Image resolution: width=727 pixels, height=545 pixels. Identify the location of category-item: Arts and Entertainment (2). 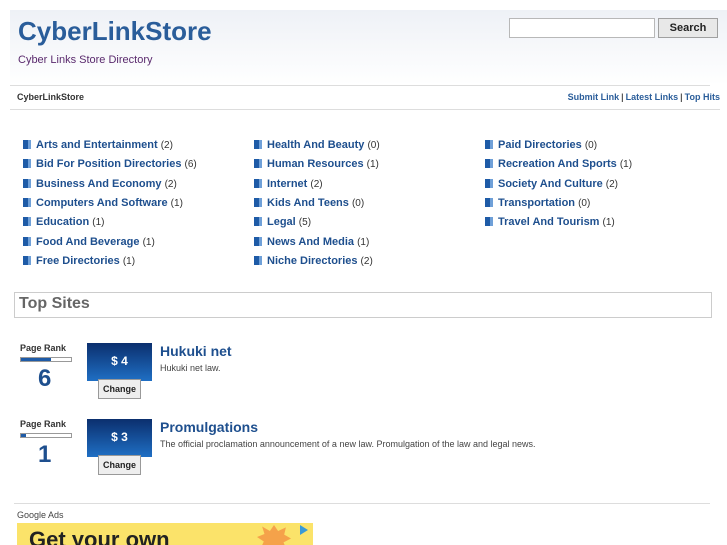
(98, 145).